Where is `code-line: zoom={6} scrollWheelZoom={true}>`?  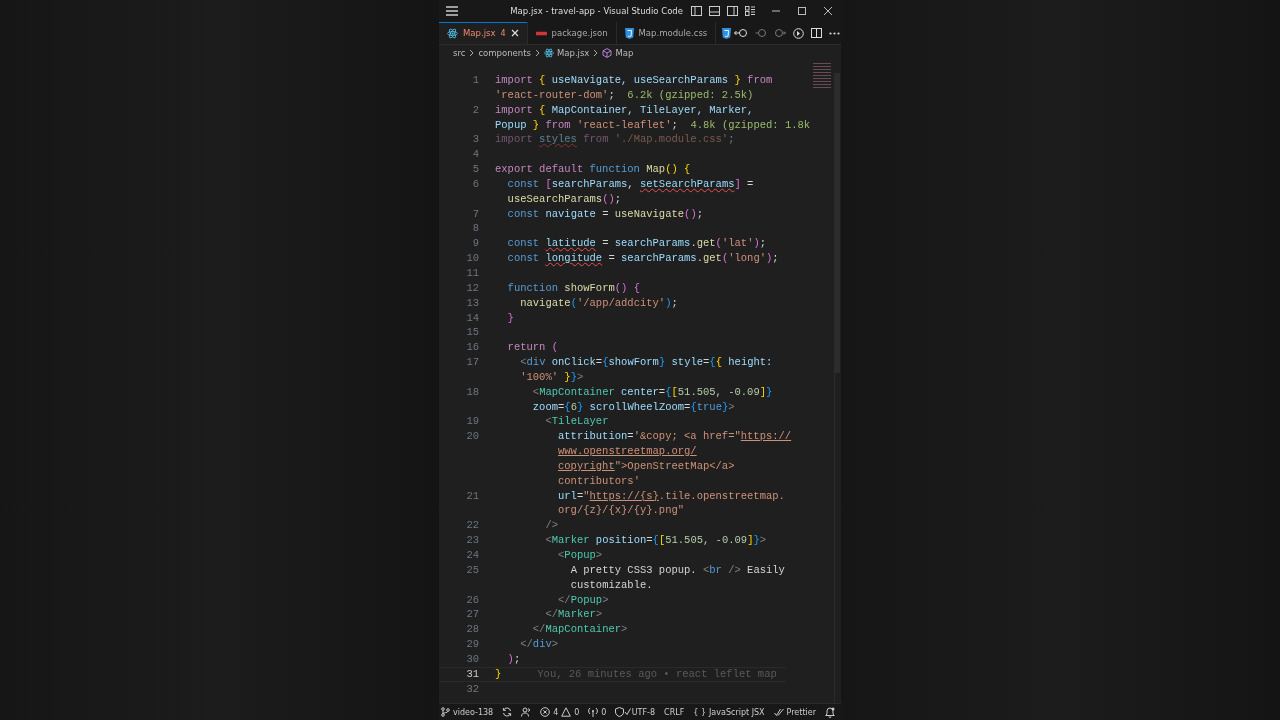 code-line: zoom={6} scrollWheelZoom={true}> is located at coordinates (633, 407).